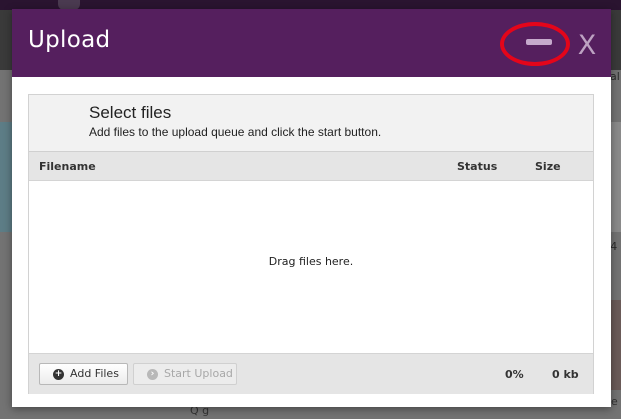 The width and height of the screenshot is (621, 419). Describe the element at coordinates (565, 374) in the screenshot. I see `total-size: 0 kb` at that location.